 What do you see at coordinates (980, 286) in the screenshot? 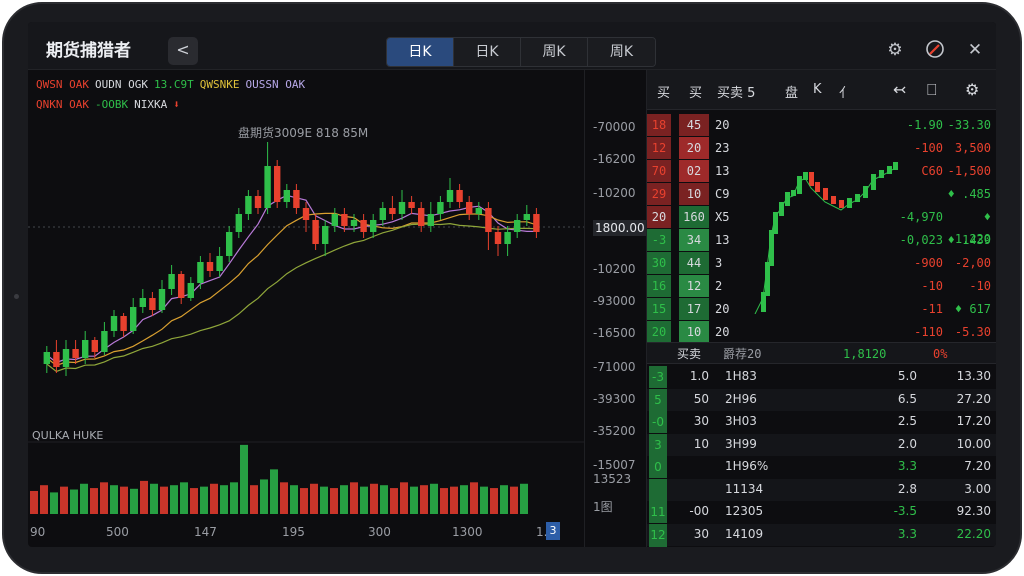
I see `book-cell: -10` at bounding box center [980, 286].